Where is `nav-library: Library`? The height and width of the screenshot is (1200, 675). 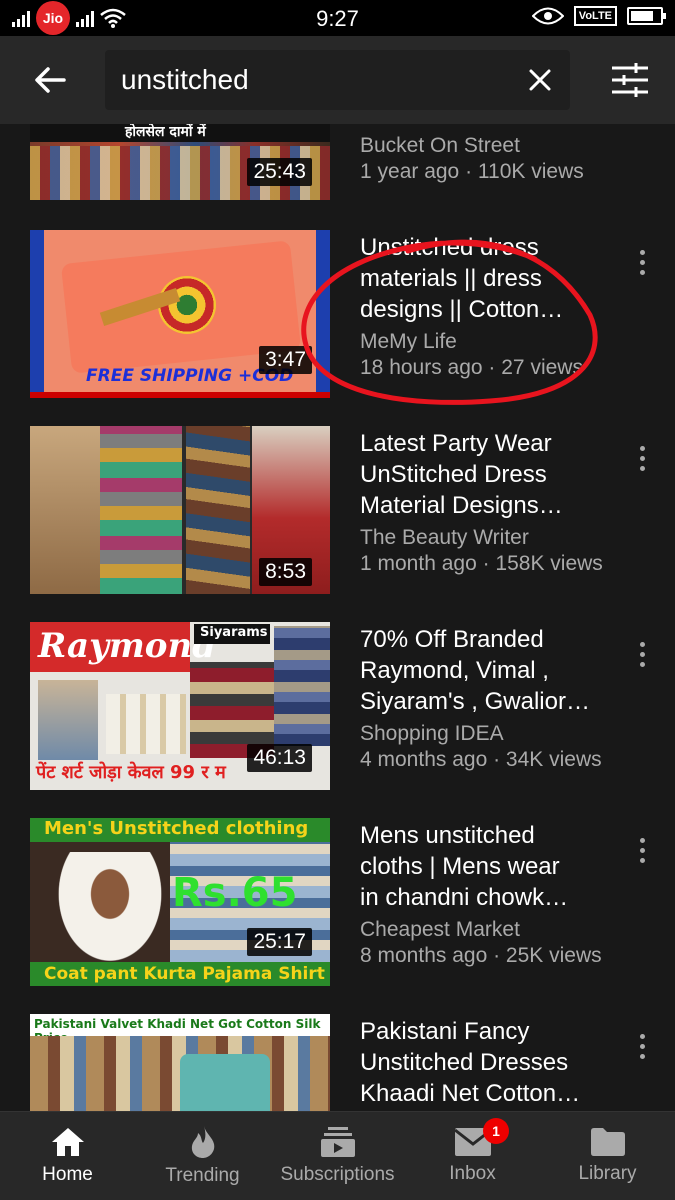 nav-library: Library is located at coordinates (607, 1156).